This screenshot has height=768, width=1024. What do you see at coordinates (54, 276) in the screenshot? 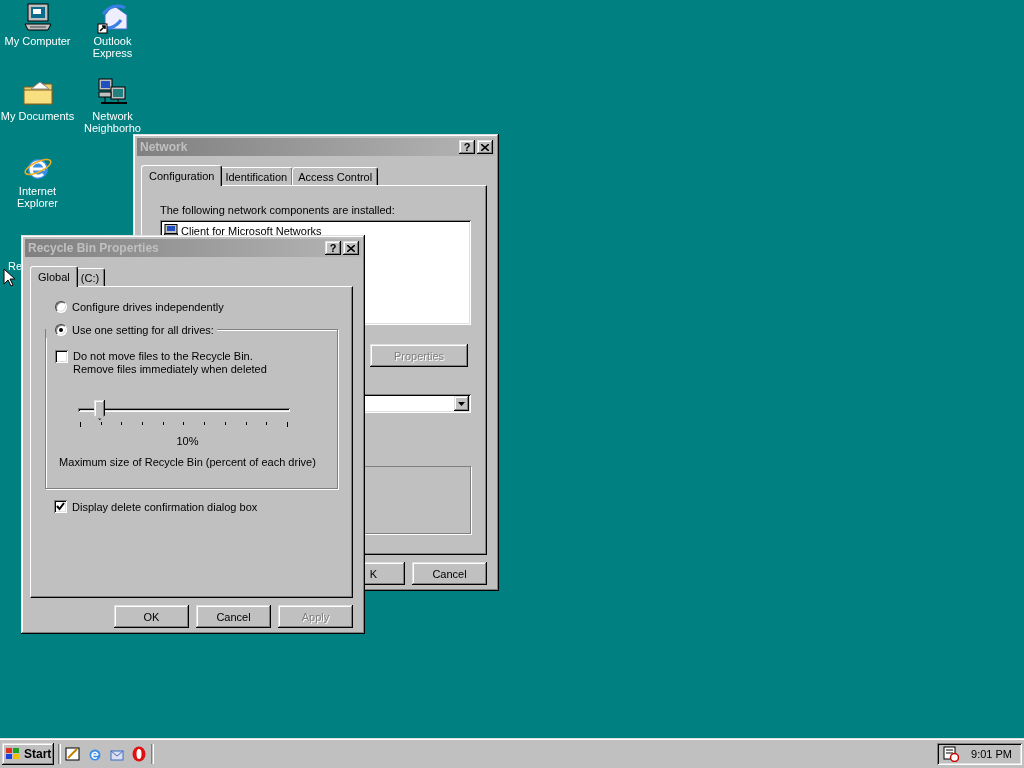
I see `tab: Global` at bounding box center [54, 276].